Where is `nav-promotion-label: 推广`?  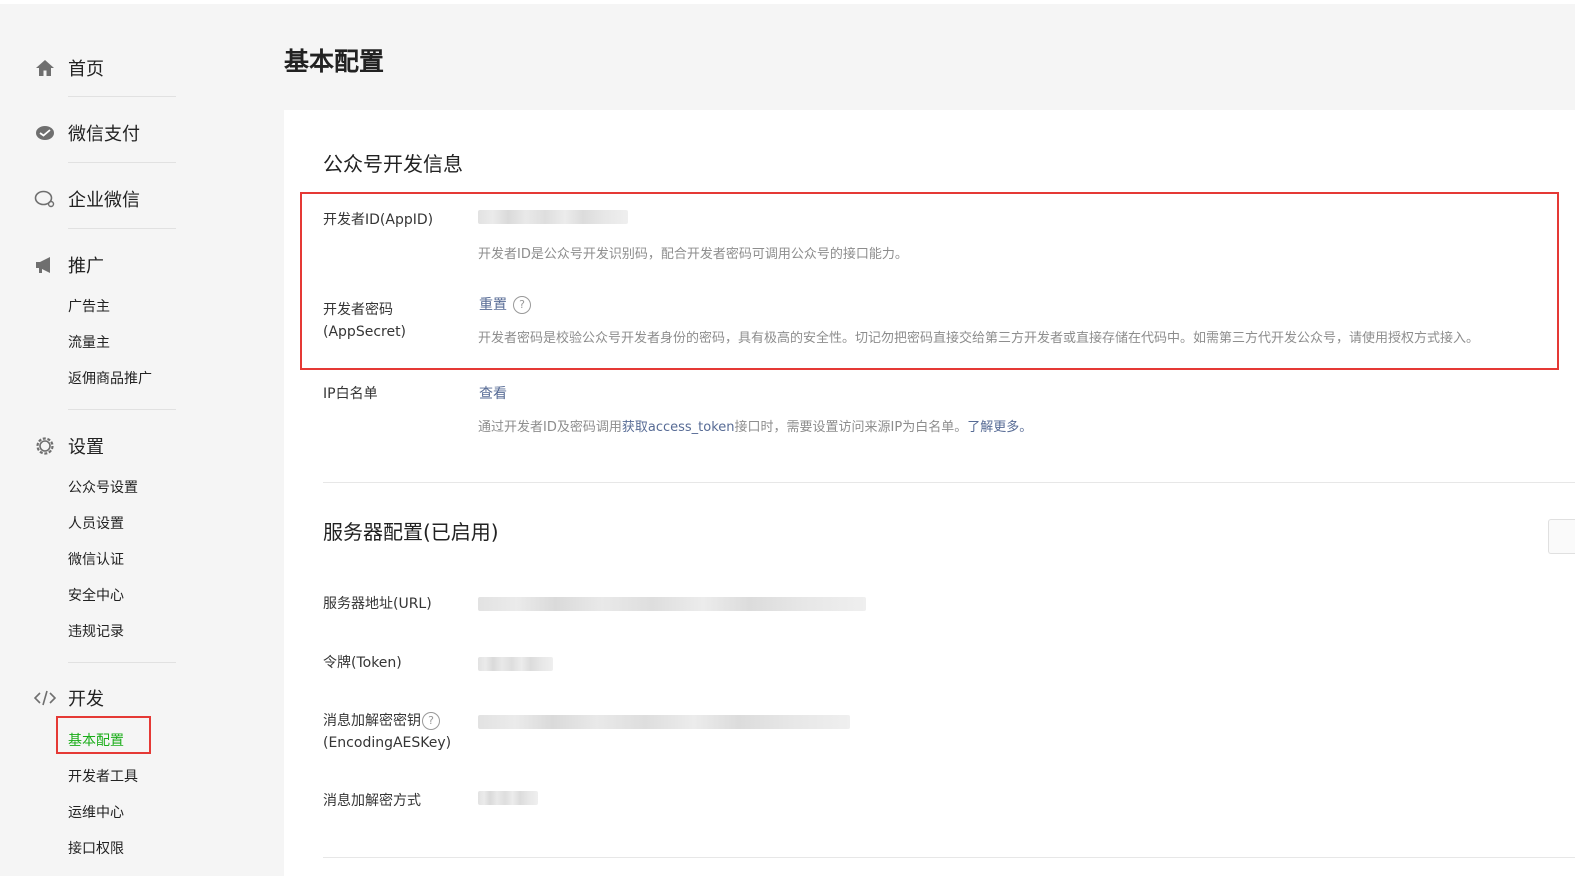 nav-promotion-label: 推广 is located at coordinates (86, 266).